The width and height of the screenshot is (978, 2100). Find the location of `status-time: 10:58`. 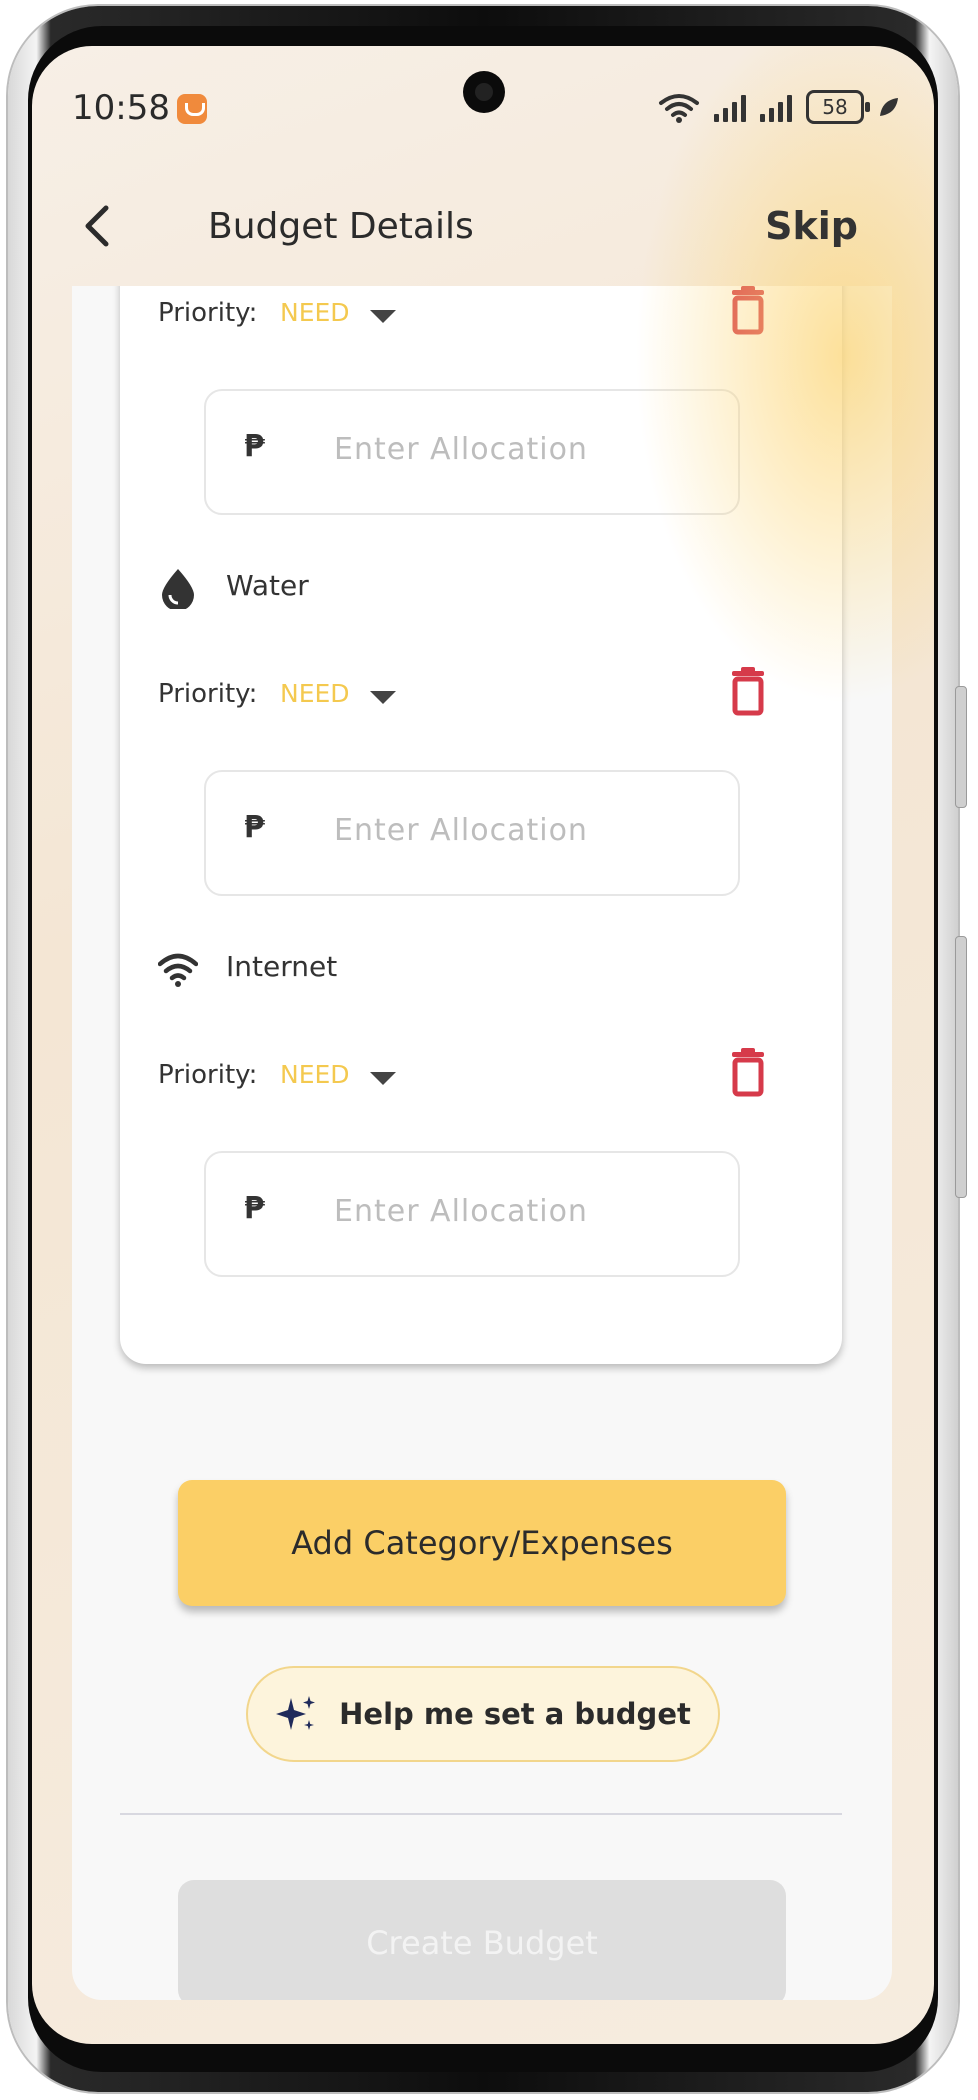

status-time: 10:58 is located at coordinates (121, 108).